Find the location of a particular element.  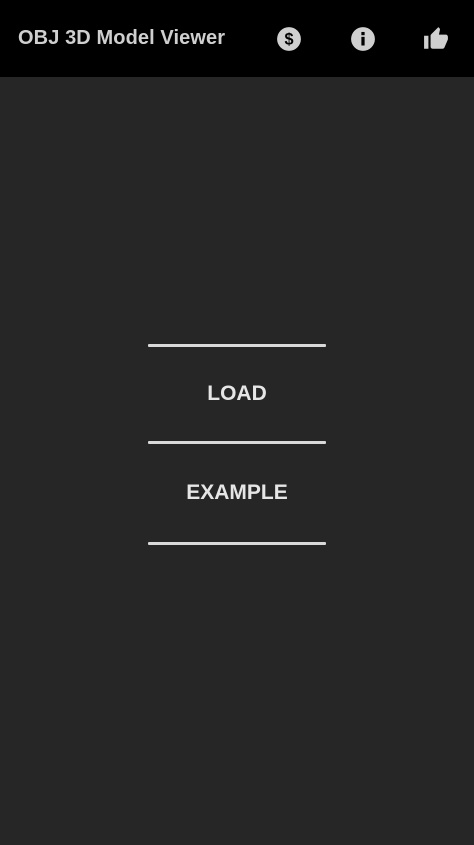

main-menu: LOAD EXAMPLE is located at coordinates (237, 444).